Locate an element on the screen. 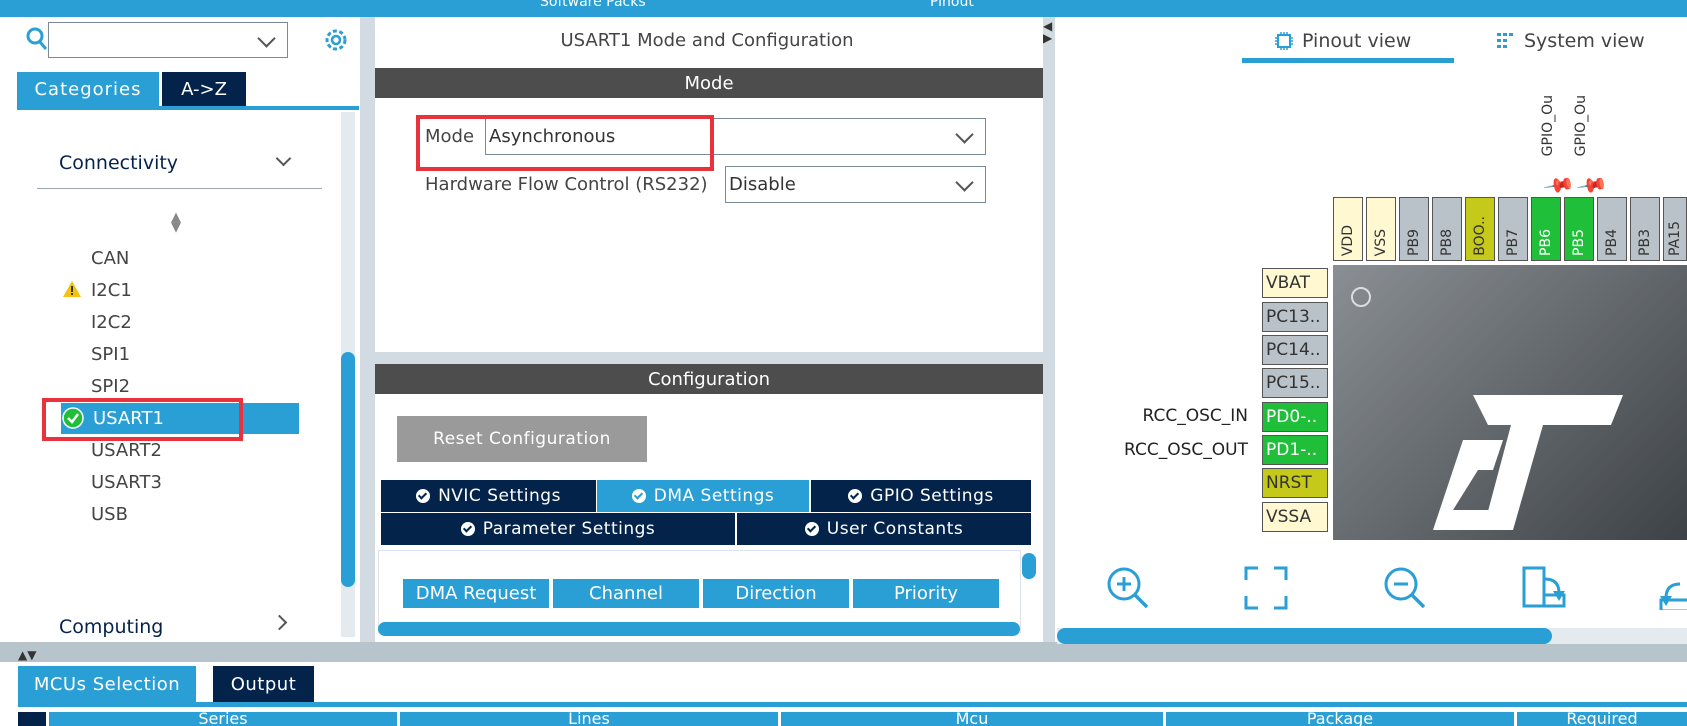 The width and height of the screenshot is (1687, 726). left-scrollbar is located at coordinates (348, 469).